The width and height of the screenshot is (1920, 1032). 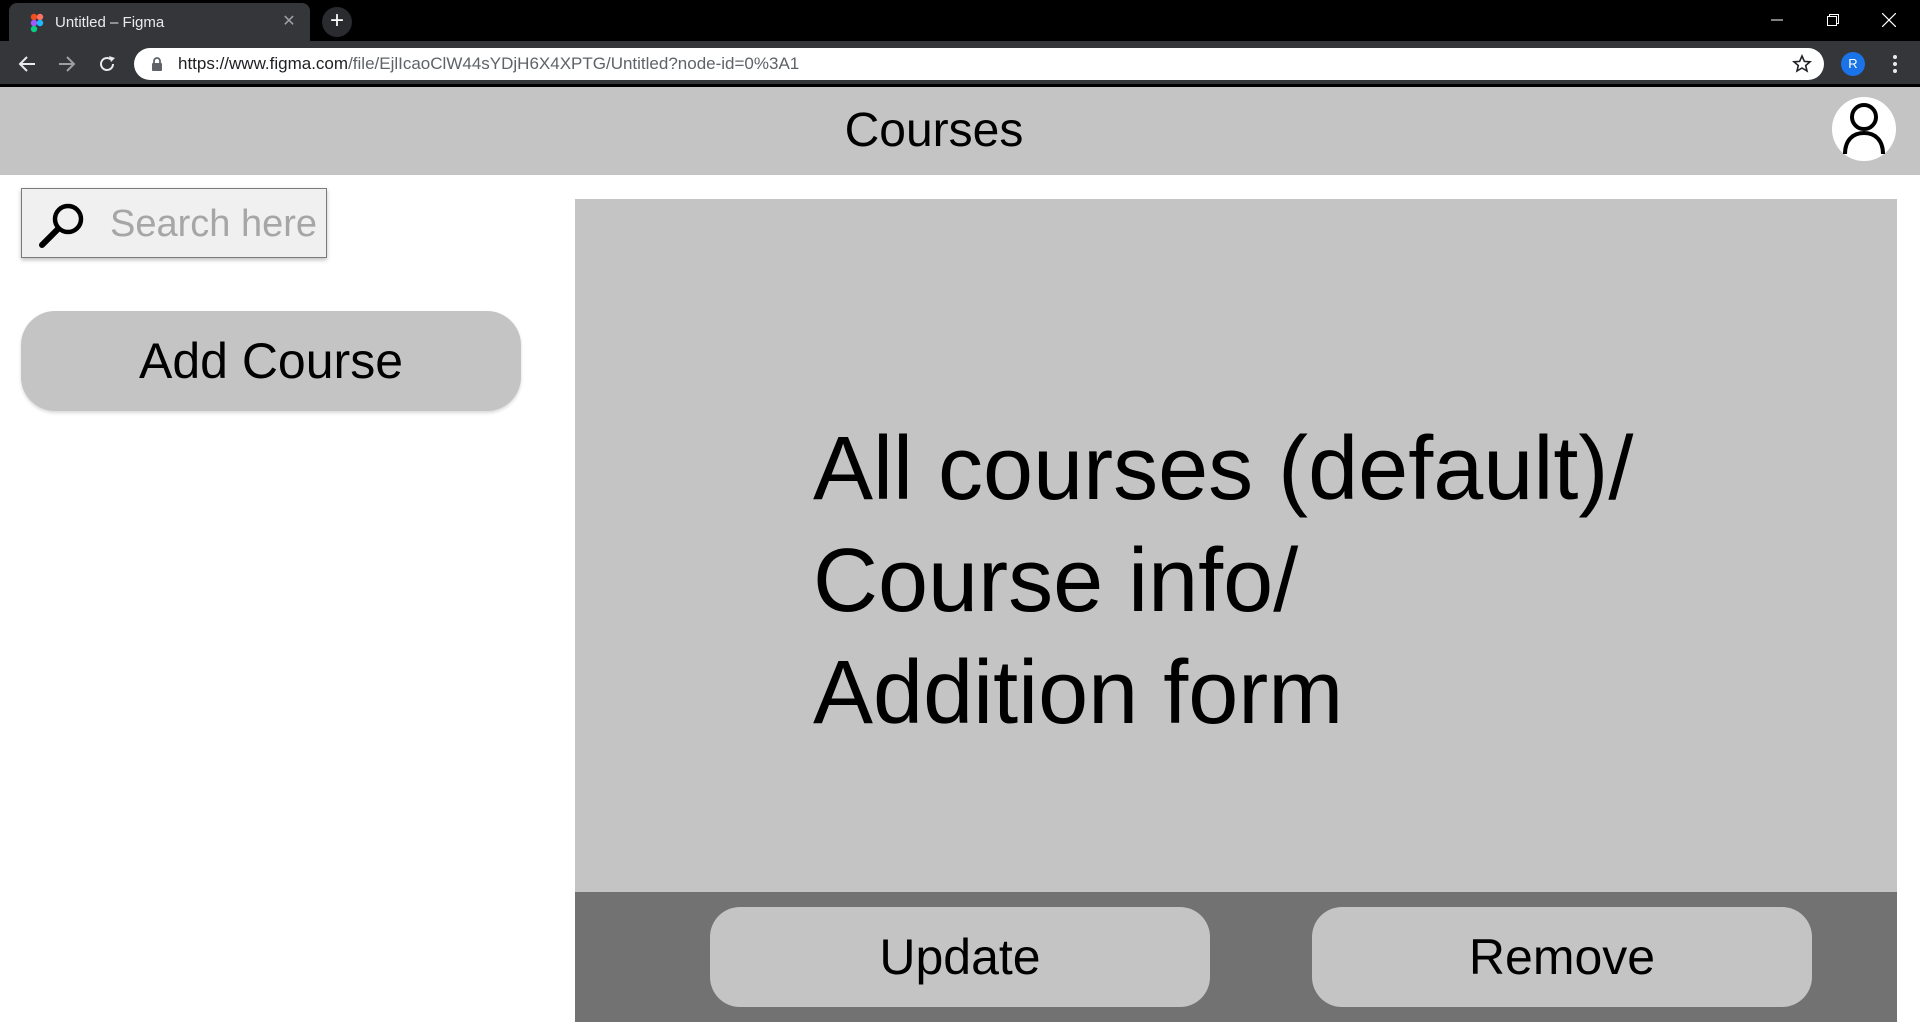 I want to click on update-button: Update, so click(x=960, y=957).